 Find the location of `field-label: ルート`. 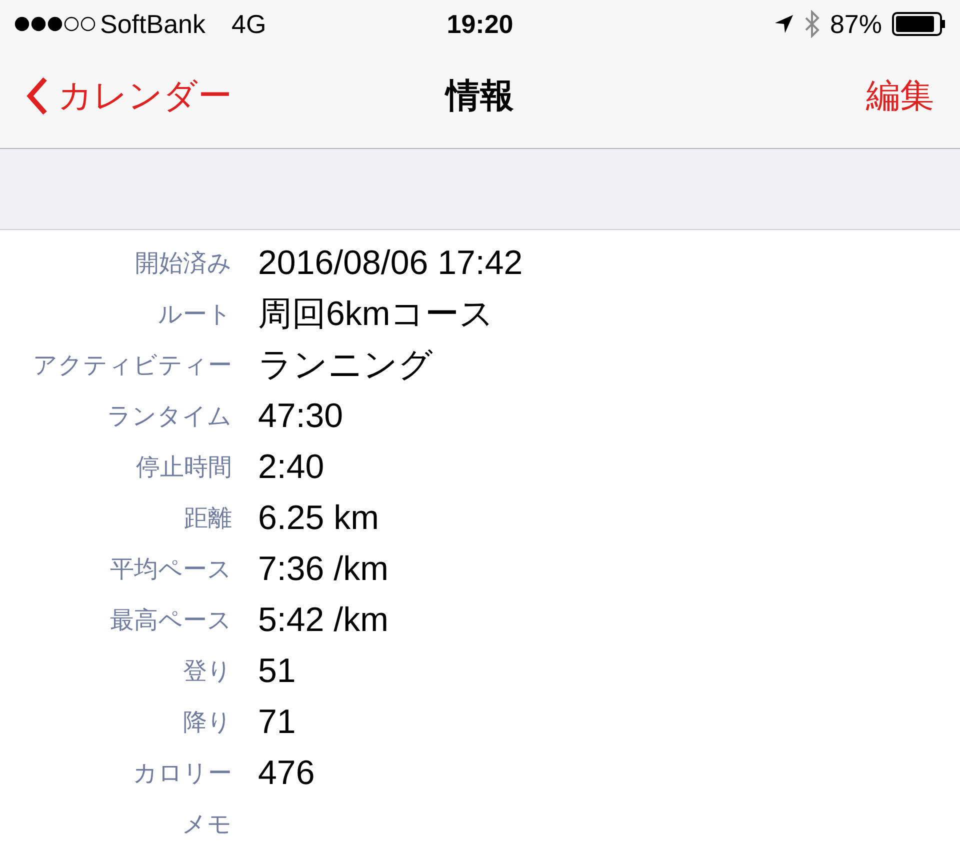

field-label: ルート is located at coordinates (195, 315).